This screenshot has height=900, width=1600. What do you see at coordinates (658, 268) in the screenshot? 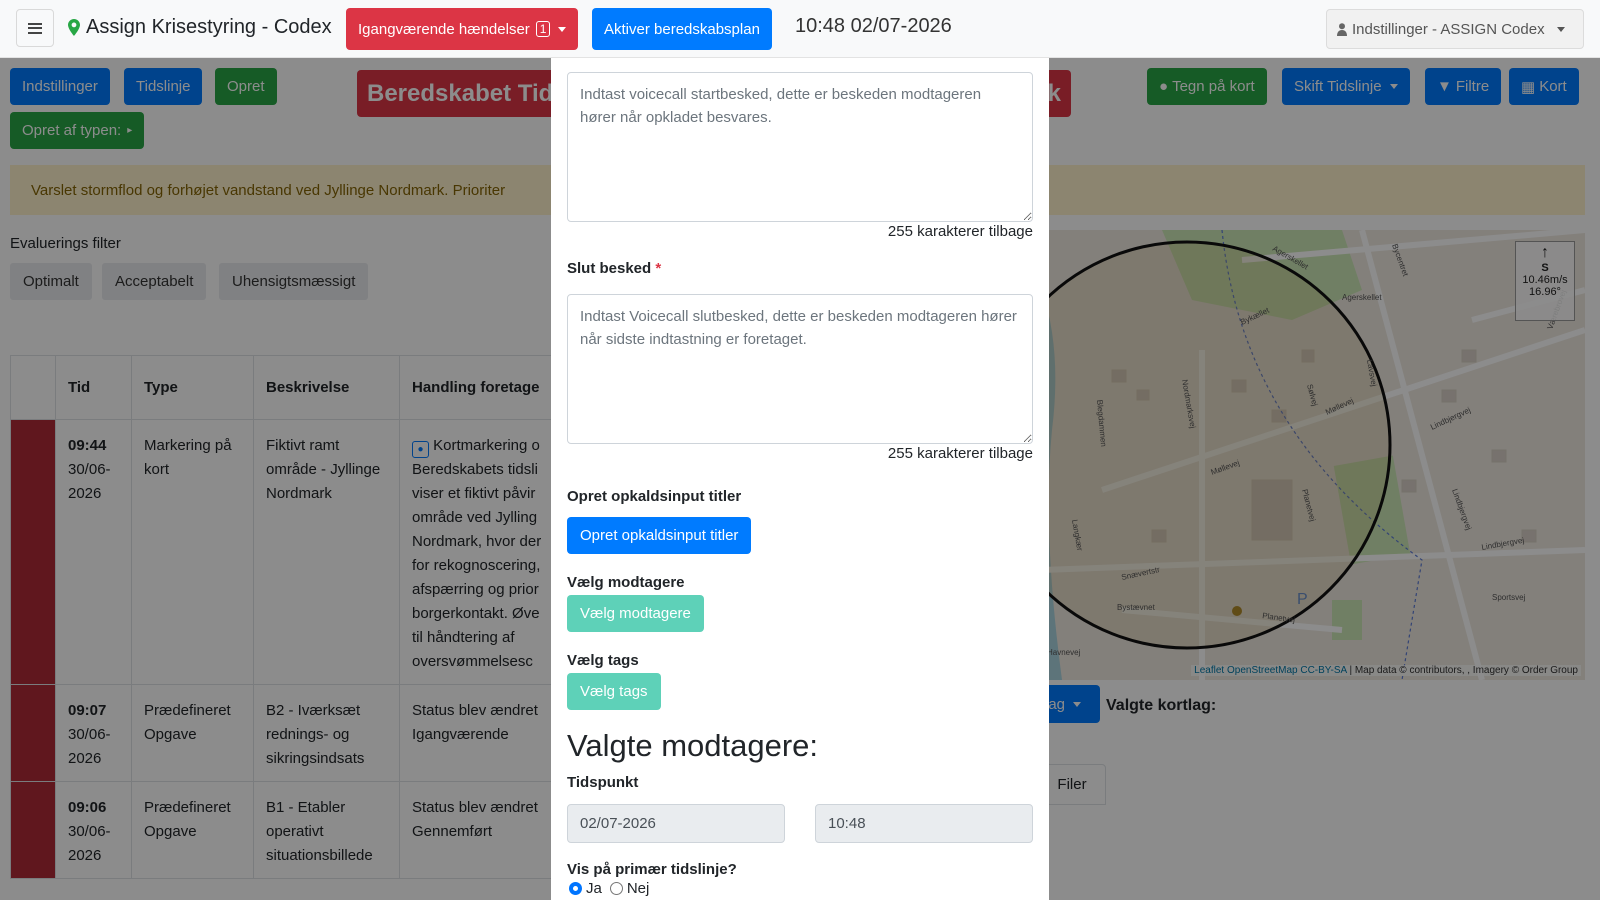
I see `required-marker: *` at bounding box center [658, 268].